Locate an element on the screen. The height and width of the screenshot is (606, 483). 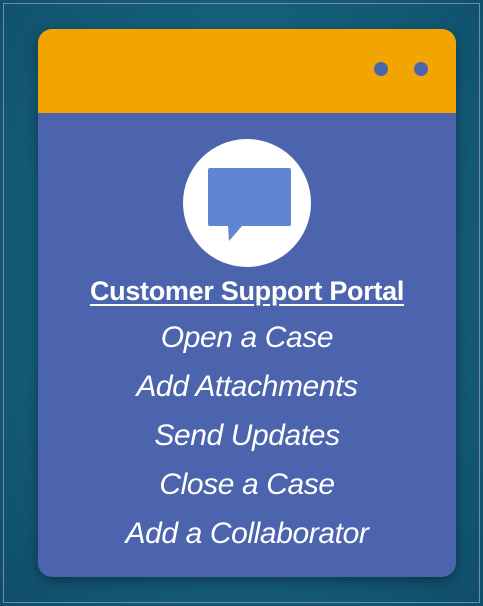
chat-bubble-tail is located at coordinates (235, 233).